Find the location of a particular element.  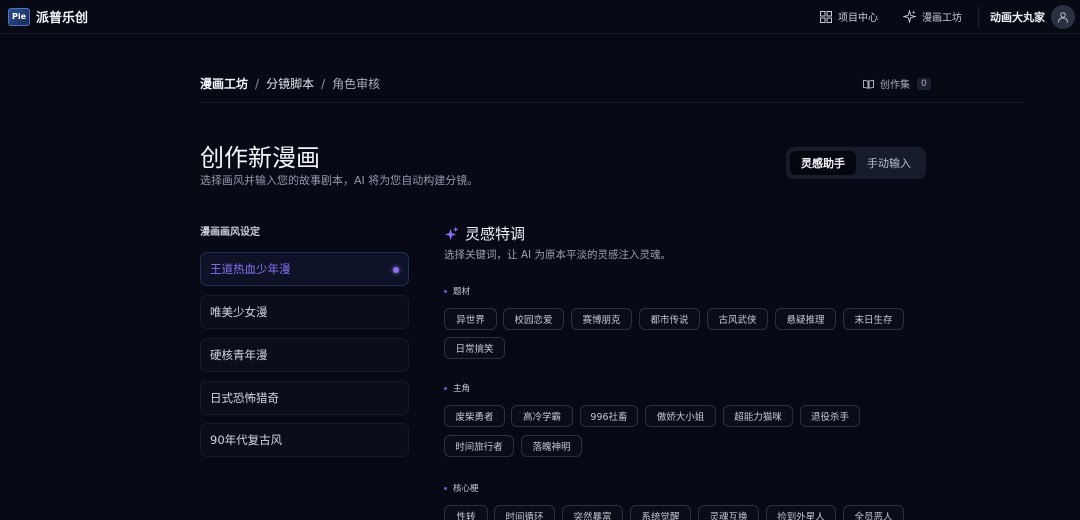

nav-projects: 项目中心 is located at coordinates (849, 16).